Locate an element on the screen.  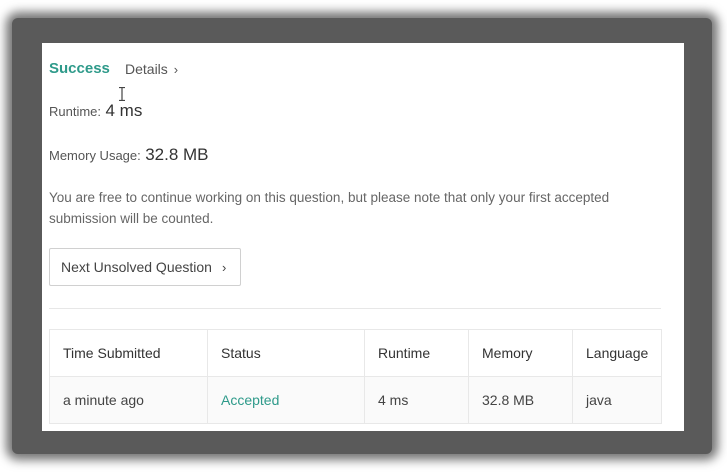
next-unsolved-question-button: Next Unsolved Question › is located at coordinates (145, 267).